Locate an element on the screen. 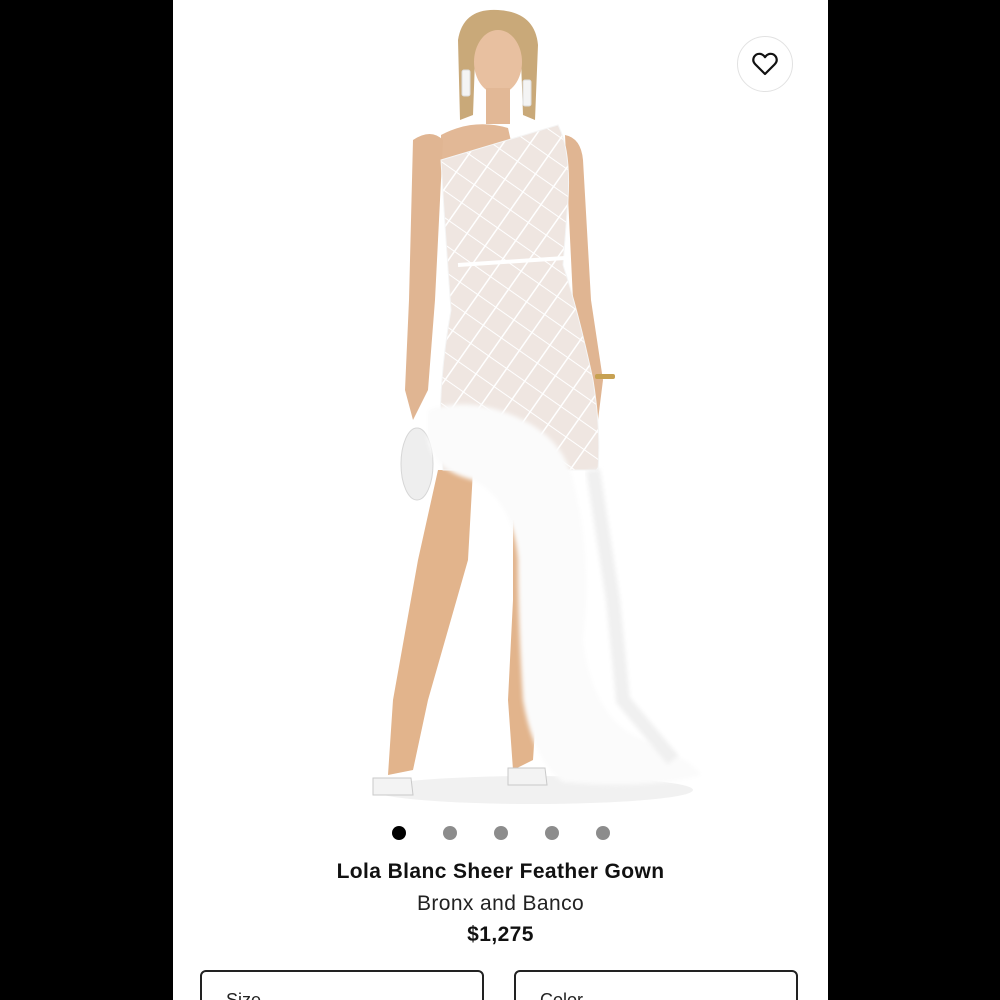 The height and width of the screenshot is (1000, 1000). product-price: $1,275 is located at coordinates (500, 934).